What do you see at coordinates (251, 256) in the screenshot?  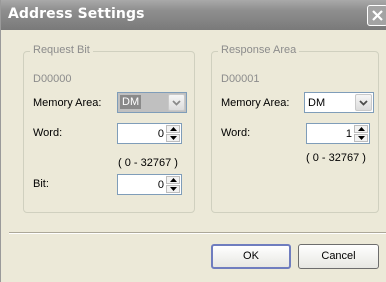 I see `ok-button: OK` at bounding box center [251, 256].